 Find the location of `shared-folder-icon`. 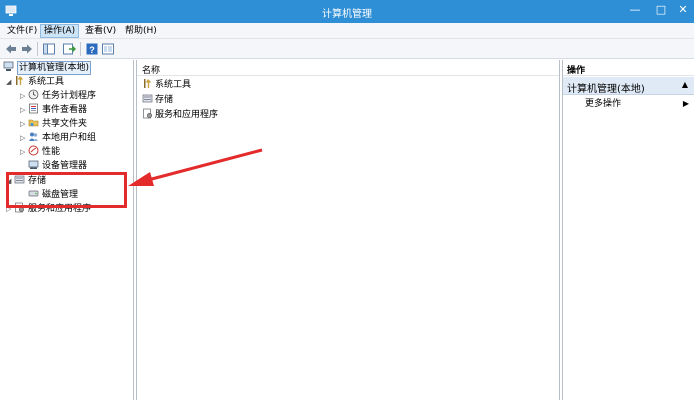

shared-folder-icon is located at coordinates (33, 123).